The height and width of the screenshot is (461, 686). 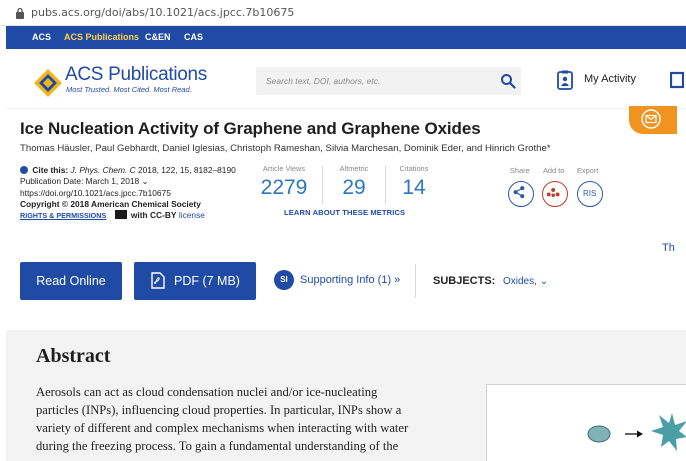 I want to click on add-to-mendeley-button, so click(x=555, y=194).